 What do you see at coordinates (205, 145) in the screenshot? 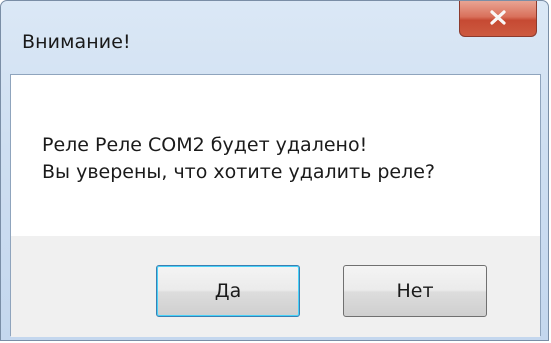
I see `message-line-1: Реле Реле COM2 будет удалено!` at bounding box center [205, 145].